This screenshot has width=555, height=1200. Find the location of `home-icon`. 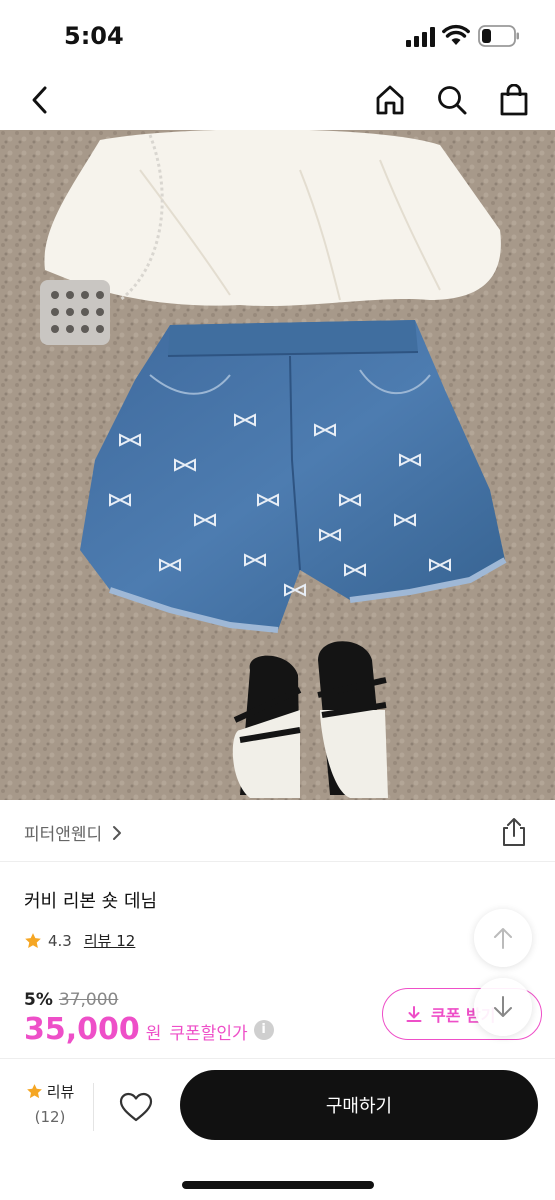

home-icon is located at coordinates (390, 100).